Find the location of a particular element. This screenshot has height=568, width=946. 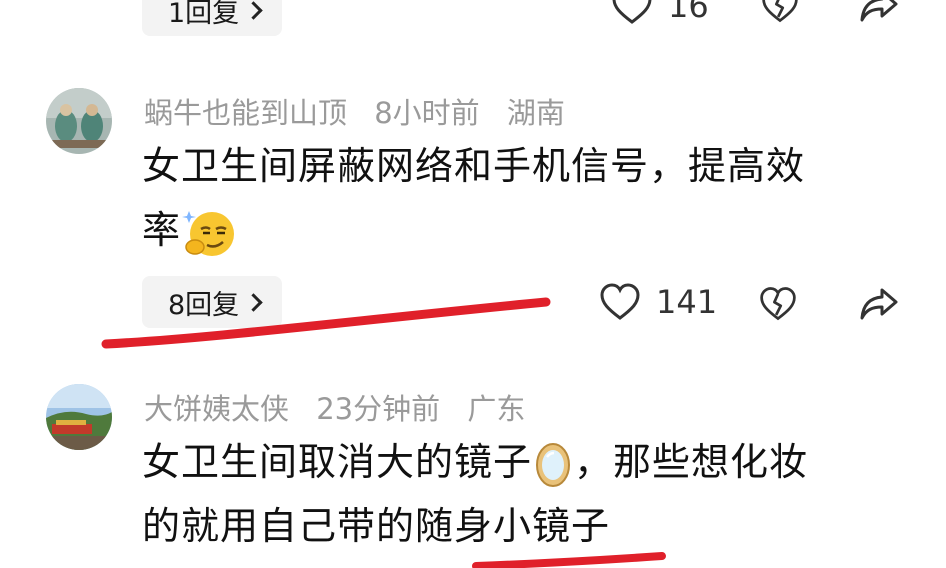

comment-meta: 蜗牛也能到山顶 8小时前 湖南 is located at coordinates (363, 111).